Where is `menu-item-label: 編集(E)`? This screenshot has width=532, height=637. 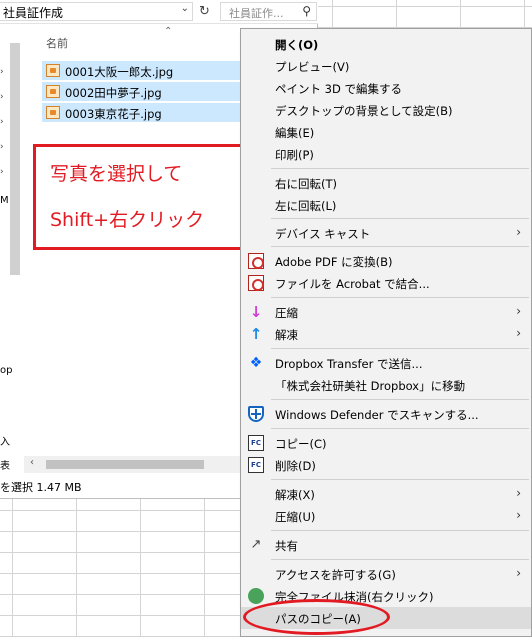
menu-item-label: 編集(E) is located at coordinates (295, 133).